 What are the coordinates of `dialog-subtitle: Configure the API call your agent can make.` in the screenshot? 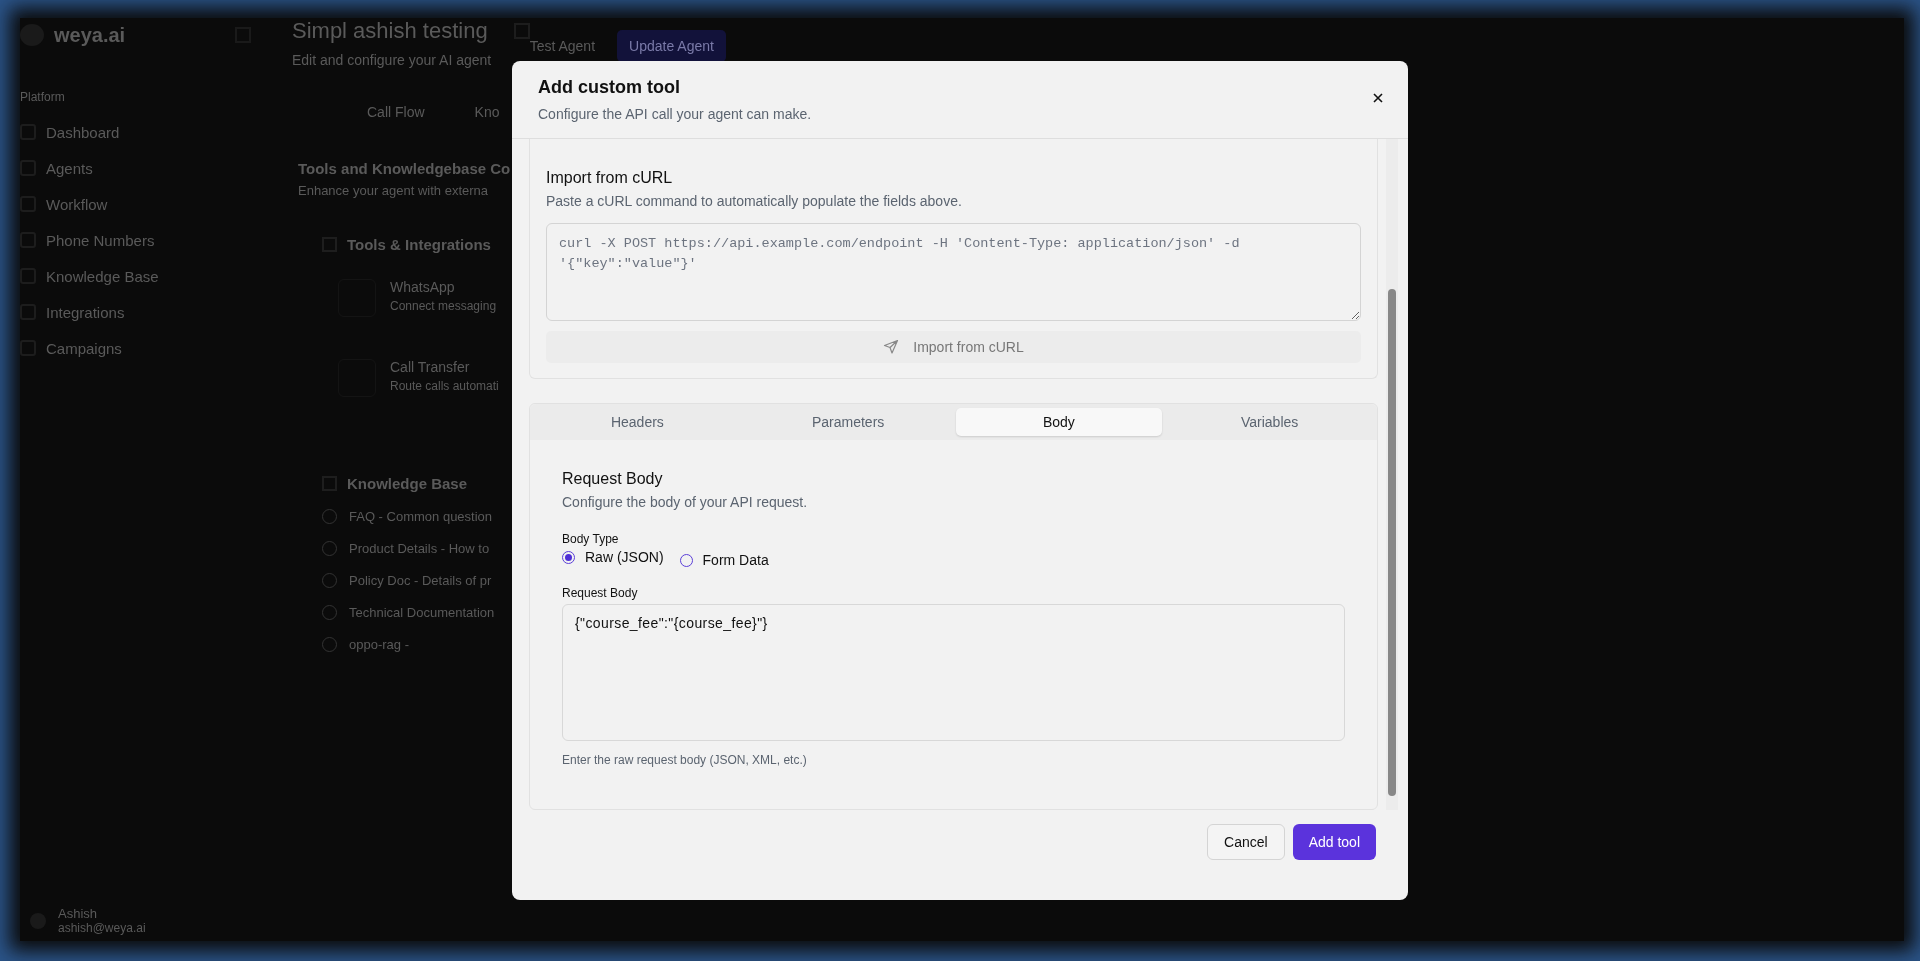 It's located at (675, 114).